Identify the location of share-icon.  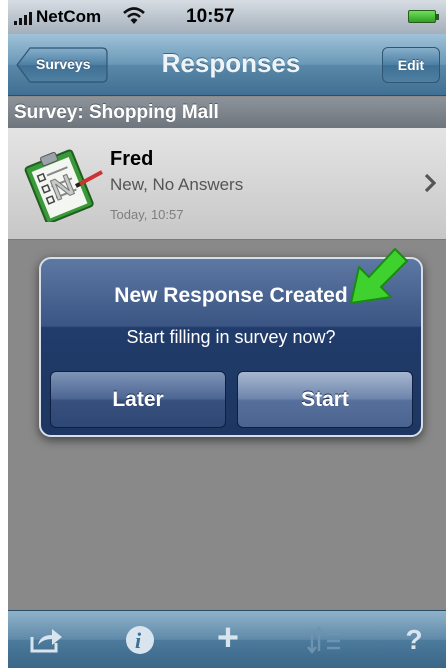
(46, 640).